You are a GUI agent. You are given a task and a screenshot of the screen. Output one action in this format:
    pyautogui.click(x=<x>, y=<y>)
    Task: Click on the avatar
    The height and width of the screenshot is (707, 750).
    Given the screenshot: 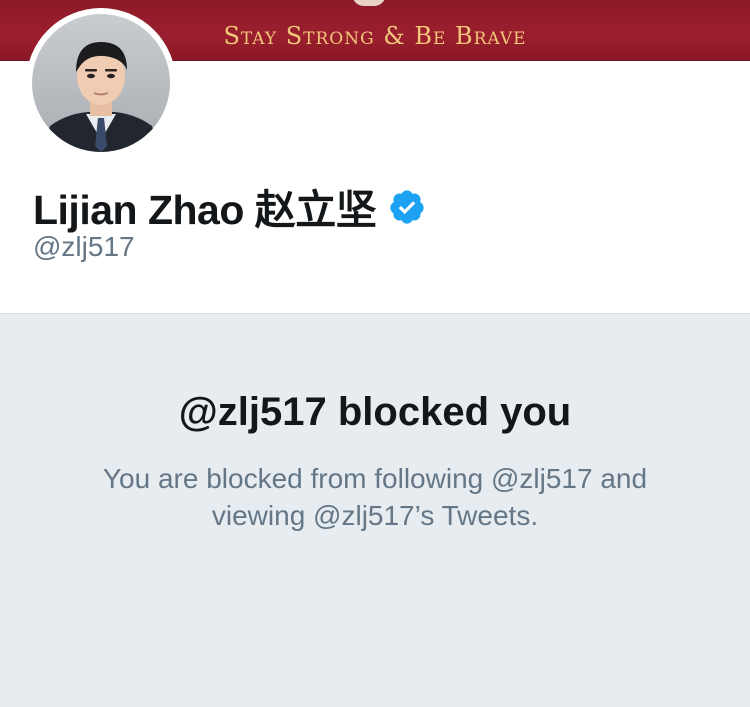 What is the action you would take?
    pyautogui.click(x=101, y=83)
    